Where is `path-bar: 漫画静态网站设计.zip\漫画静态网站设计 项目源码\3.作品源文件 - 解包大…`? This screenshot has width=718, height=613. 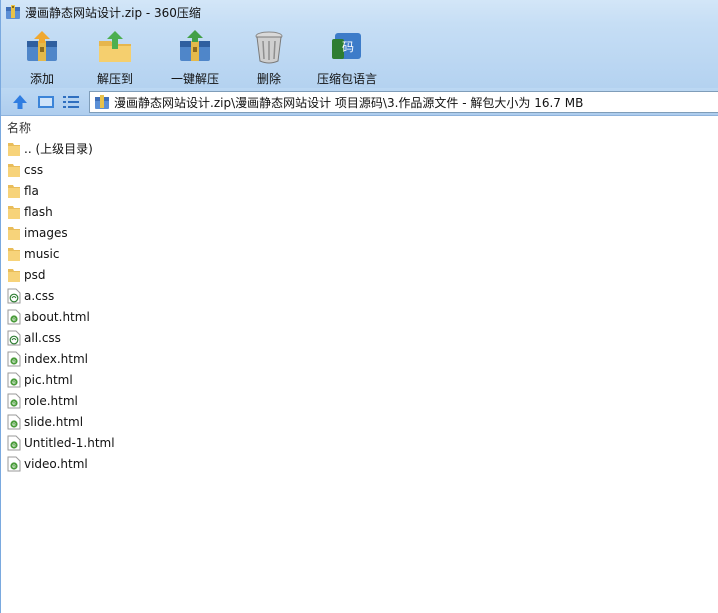
path-bar: 漫画静态网站设计.zip\漫画静态网站设计 项目源码\3.作品源文件 - 解包大… is located at coordinates (403, 102).